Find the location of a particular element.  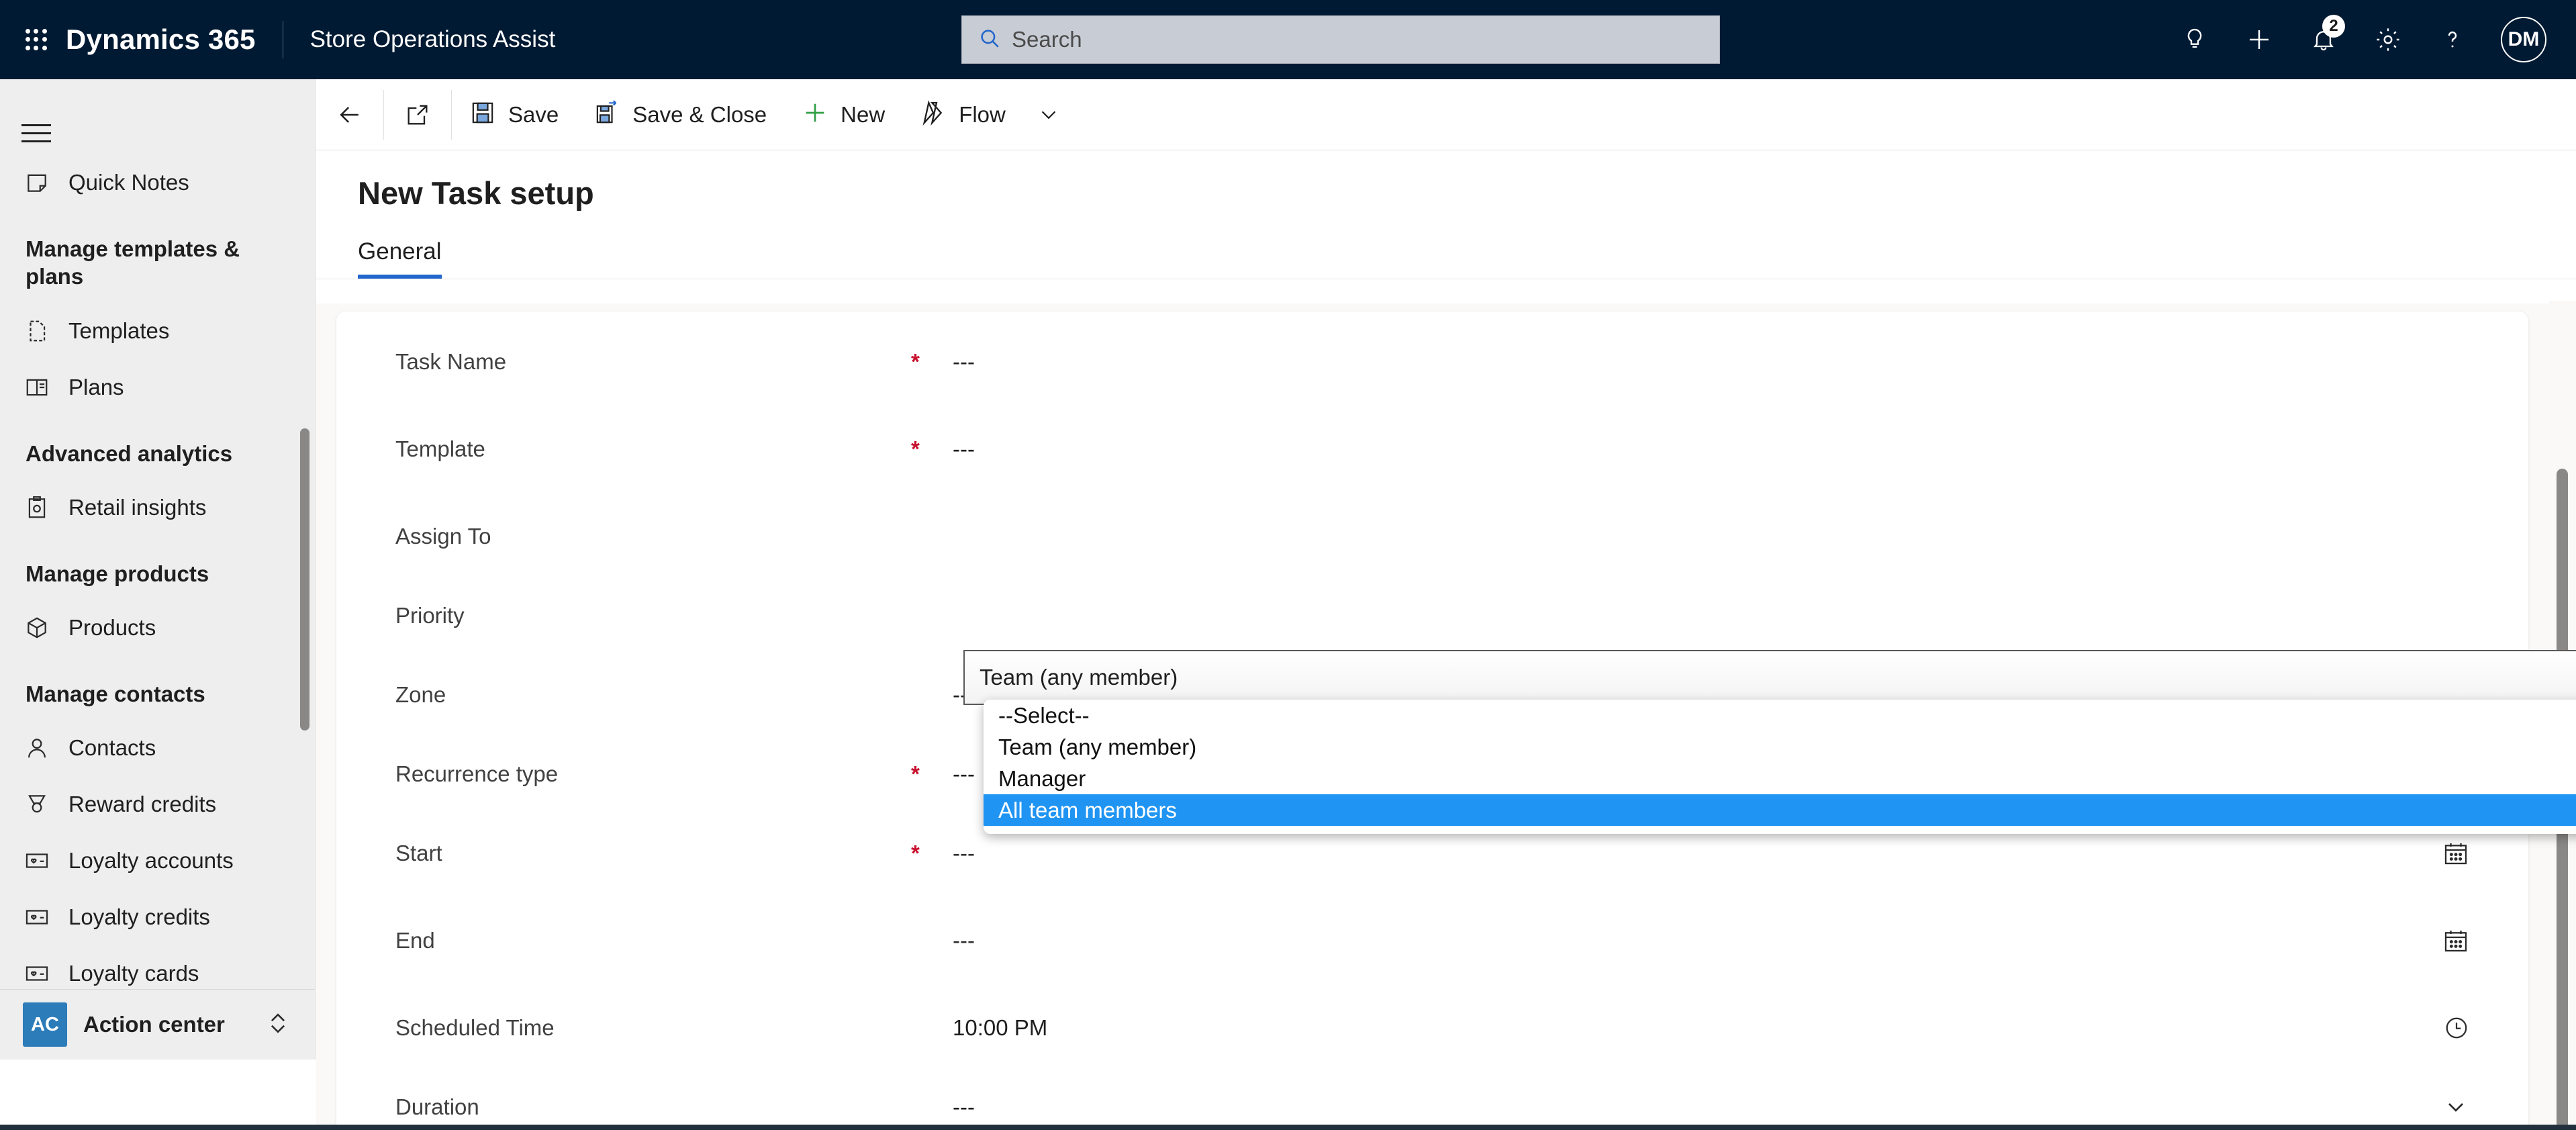

tab-general: General is located at coordinates (400, 258).